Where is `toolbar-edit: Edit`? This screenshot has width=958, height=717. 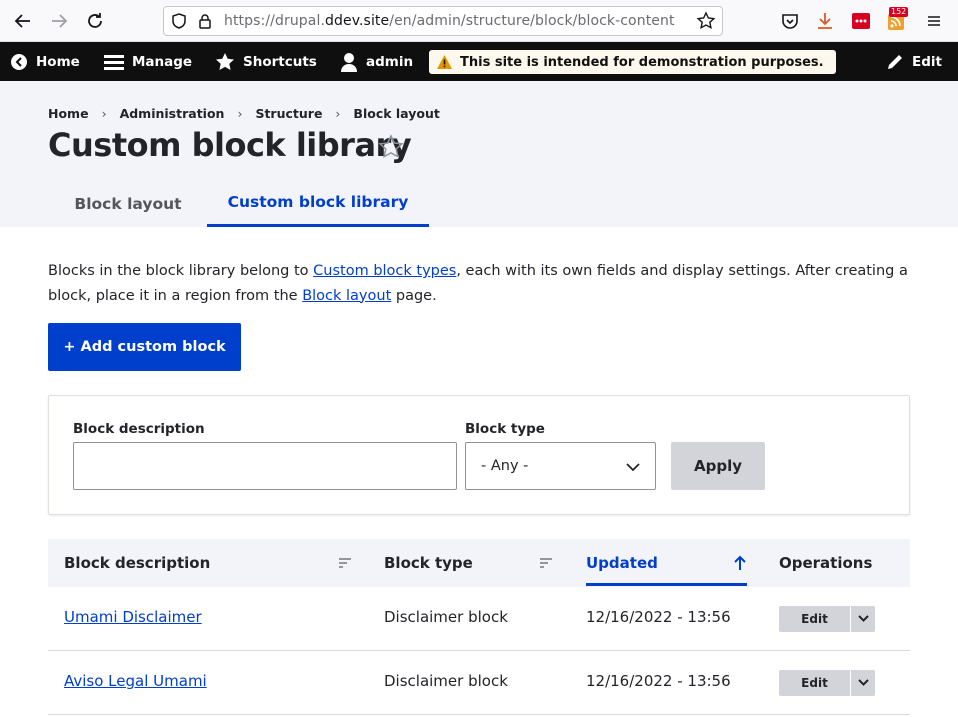 toolbar-edit: Edit is located at coordinates (914, 61).